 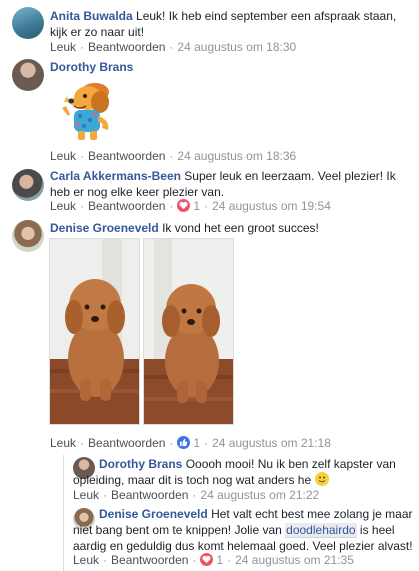 What do you see at coordinates (259, 495) in the screenshot?
I see `reply-timestamp: 24 augustus om 21:22` at bounding box center [259, 495].